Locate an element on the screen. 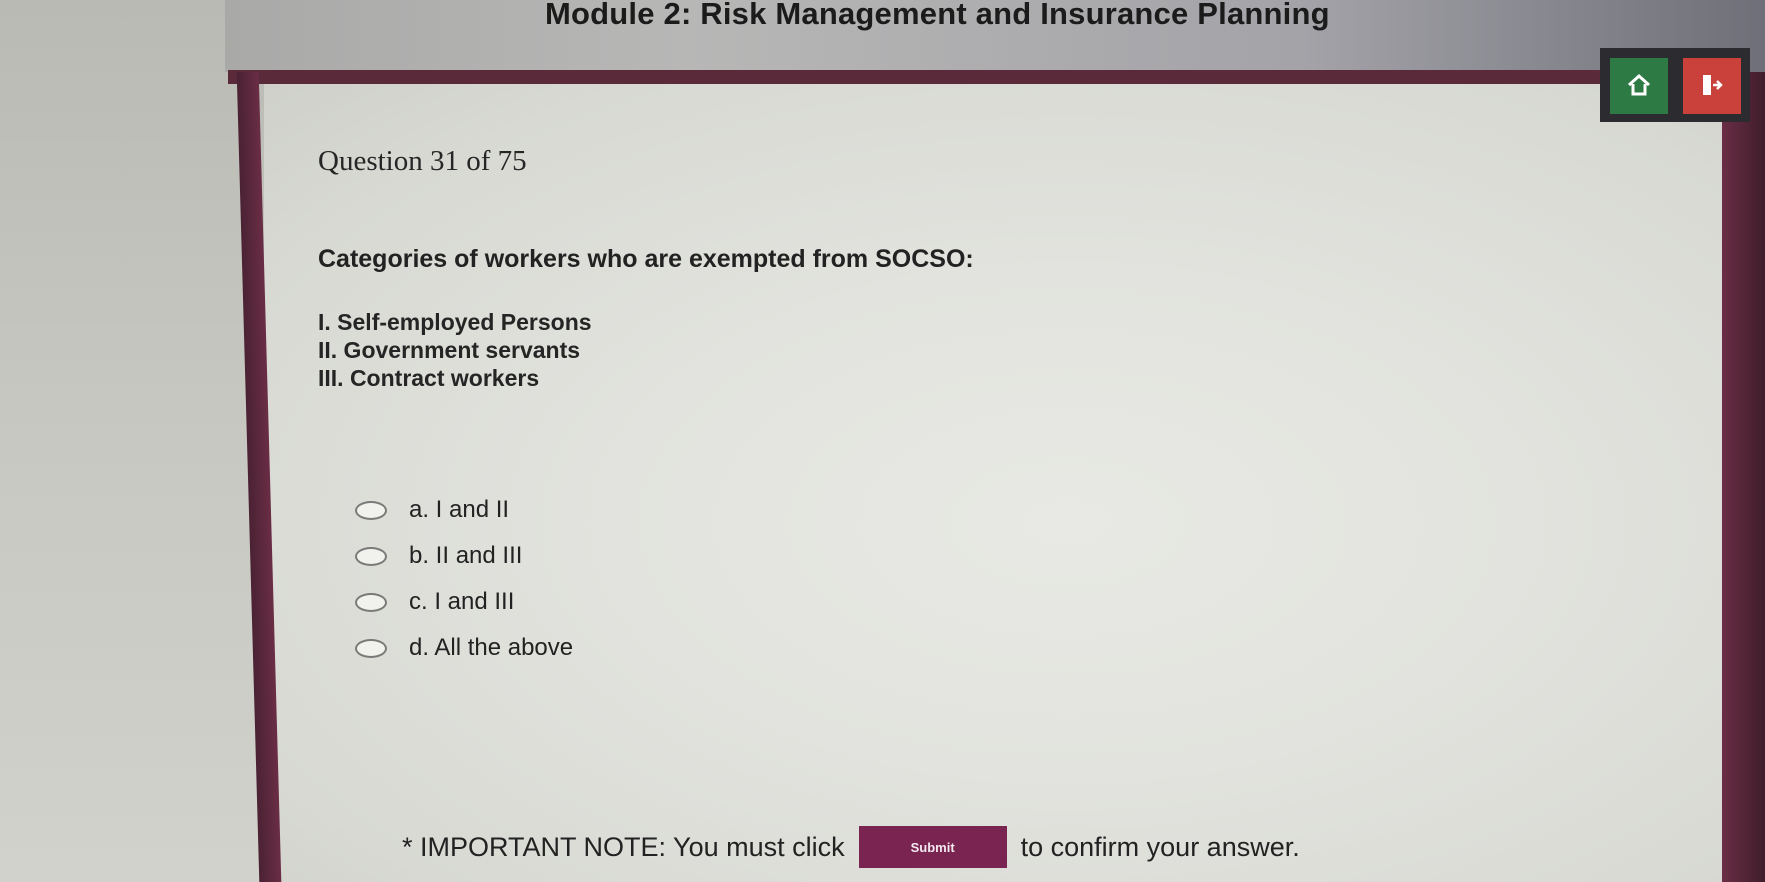 The width and height of the screenshot is (1765, 882). option-c: c. I and III is located at coordinates (464, 602).